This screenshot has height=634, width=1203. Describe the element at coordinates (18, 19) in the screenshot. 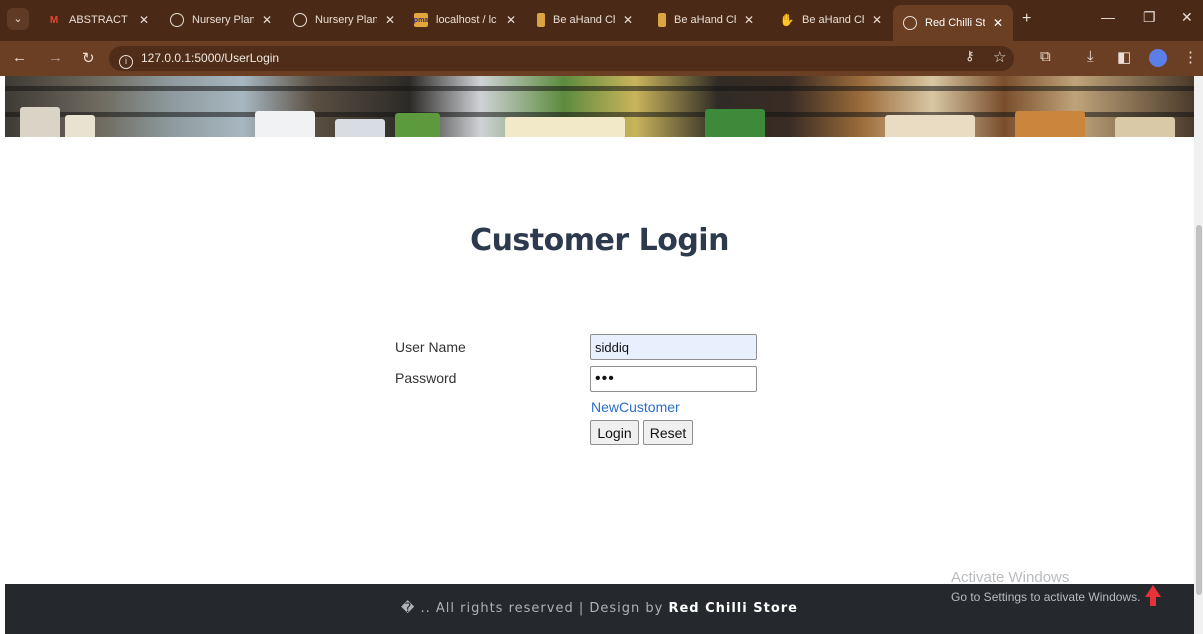

I see `tab-search-icon: ⌄` at that location.